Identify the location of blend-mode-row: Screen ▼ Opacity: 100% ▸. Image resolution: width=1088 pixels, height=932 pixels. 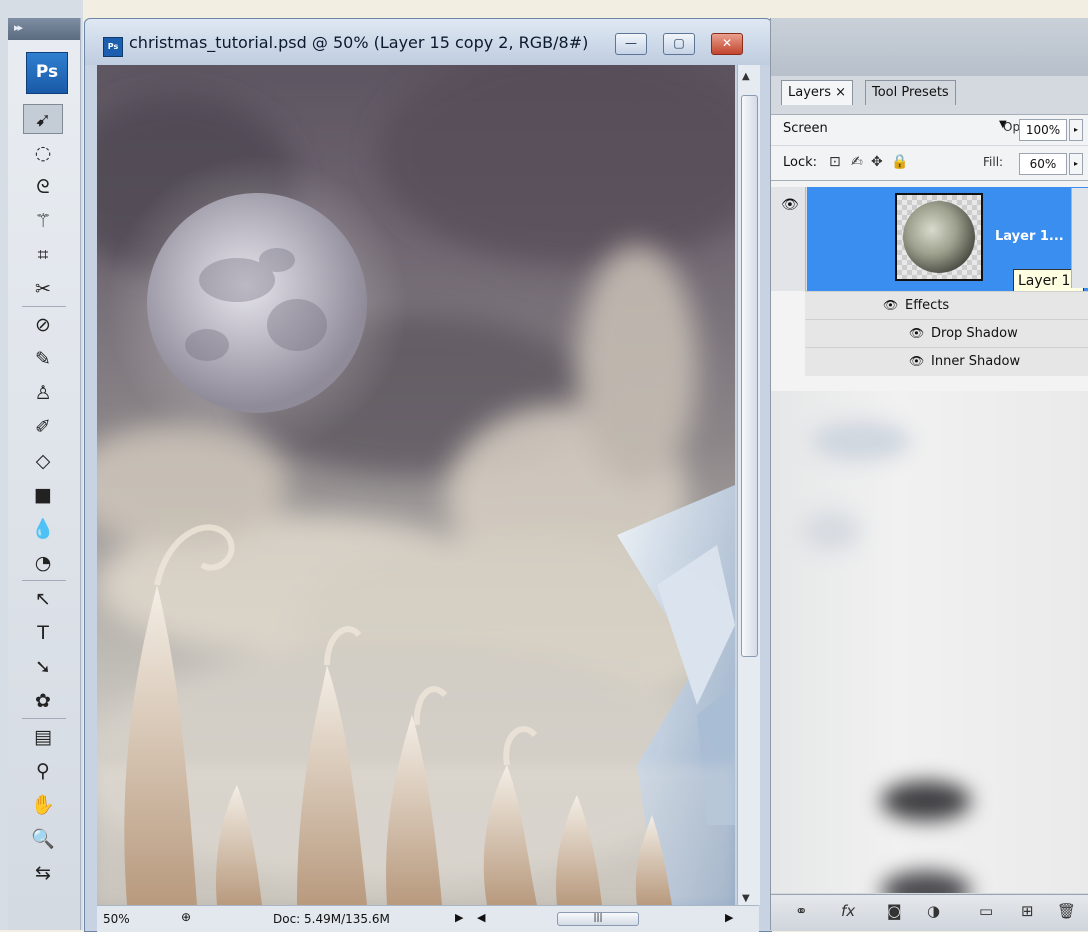
(929, 129).